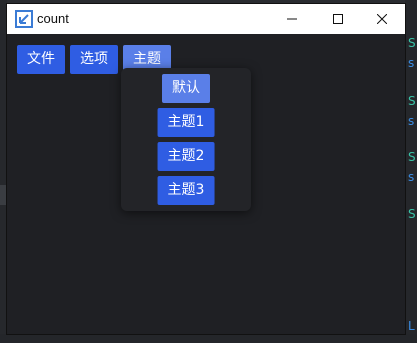 The height and width of the screenshot is (343, 417). I want to click on menu-options: 选项, so click(94, 59).